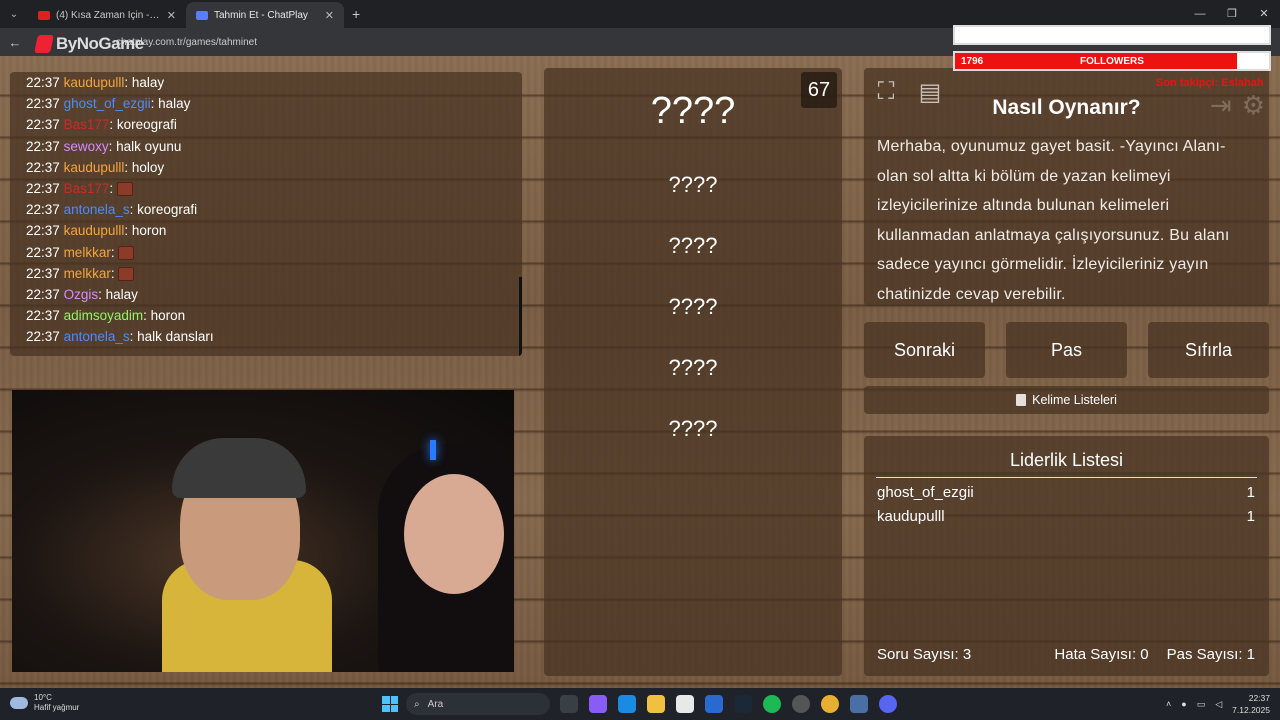 Image resolution: width=1280 pixels, height=720 pixels. I want to click on clock: 22:37 7.12.2025, so click(1251, 704).